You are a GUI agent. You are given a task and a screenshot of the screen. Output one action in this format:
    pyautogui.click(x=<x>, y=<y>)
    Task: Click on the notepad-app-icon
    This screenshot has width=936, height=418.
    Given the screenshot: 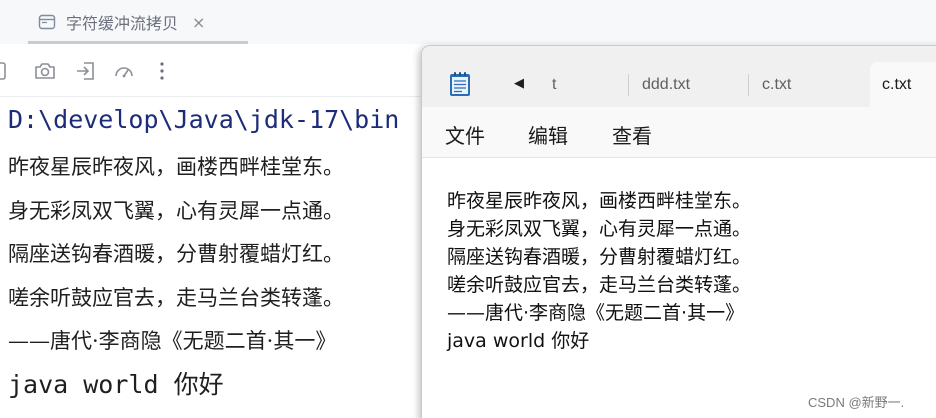 What is the action you would take?
    pyautogui.click(x=460, y=84)
    